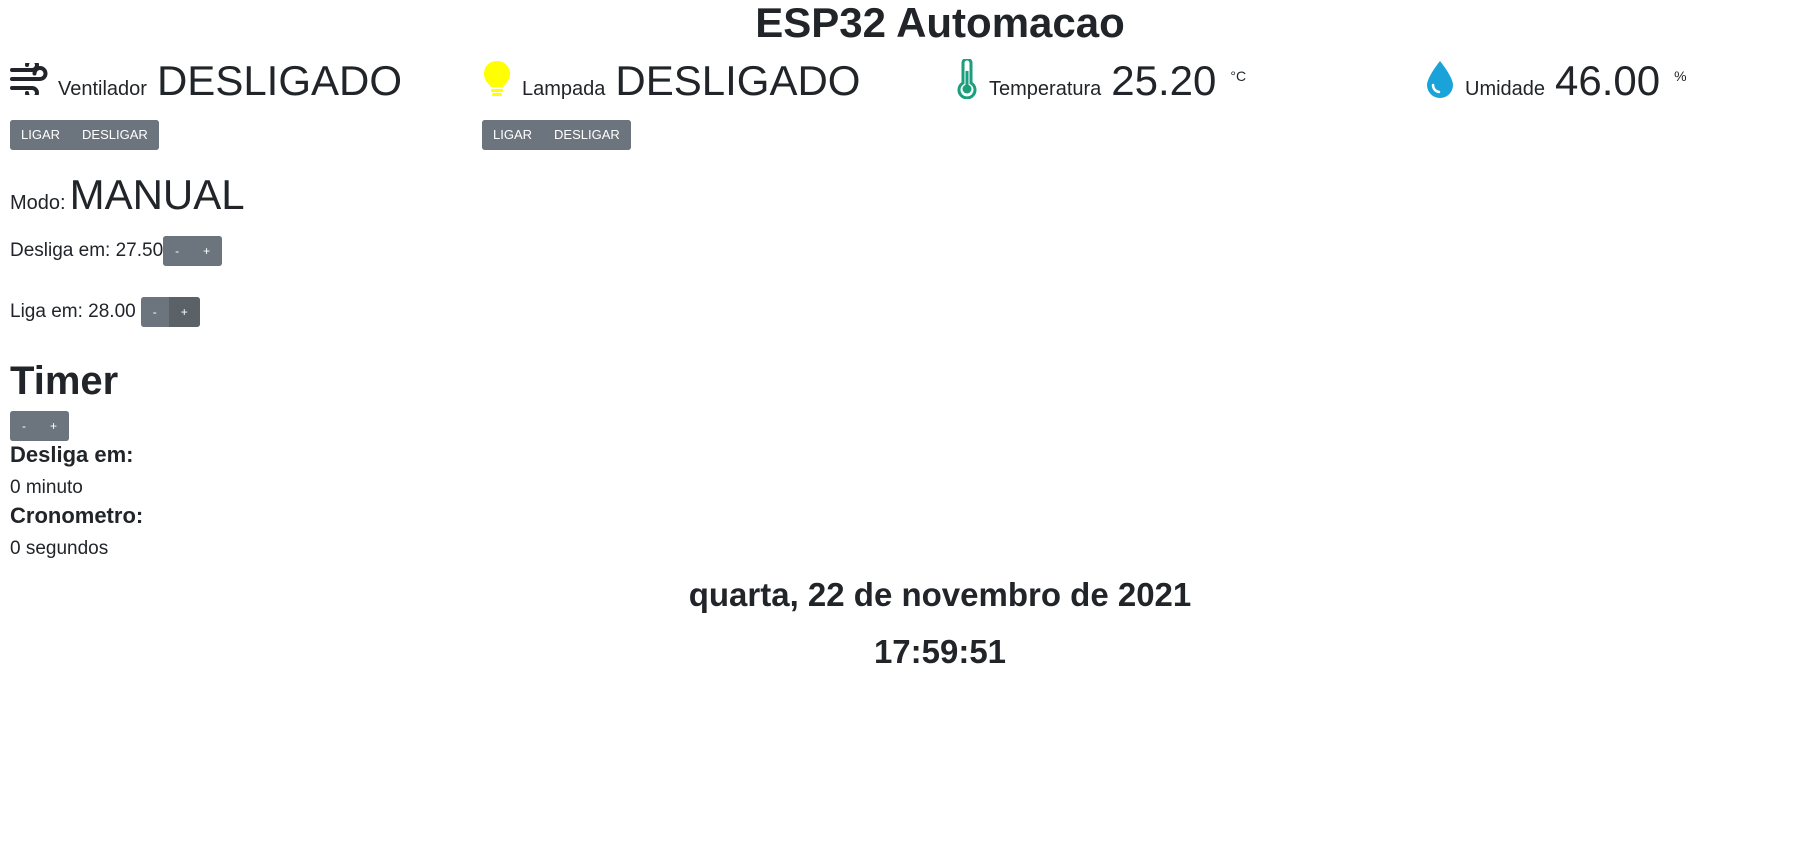 The height and width of the screenshot is (842, 1818). Describe the element at coordinates (967, 80) in the screenshot. I see `thermometer-icon` at that location.